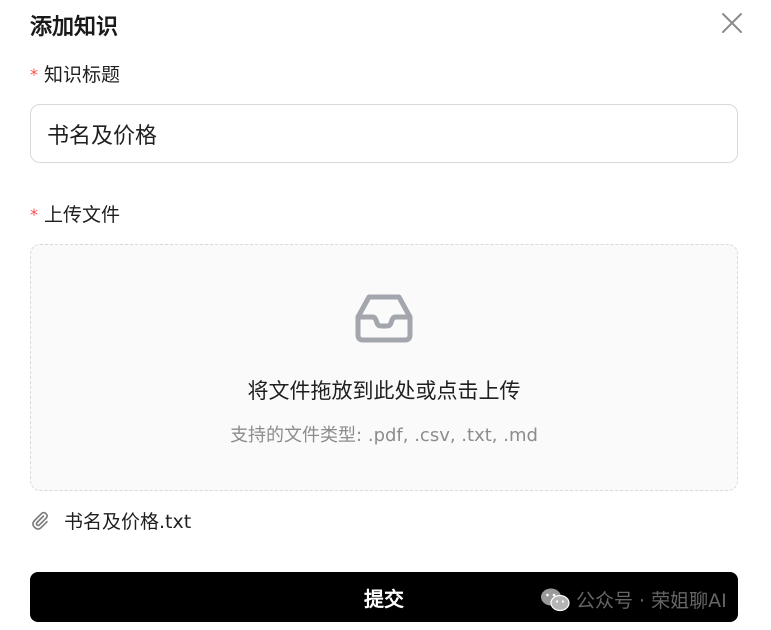 The image size is (771, 630). I want to click on uploaded-file-name: 书名及价格.txt, so click(128, 521).